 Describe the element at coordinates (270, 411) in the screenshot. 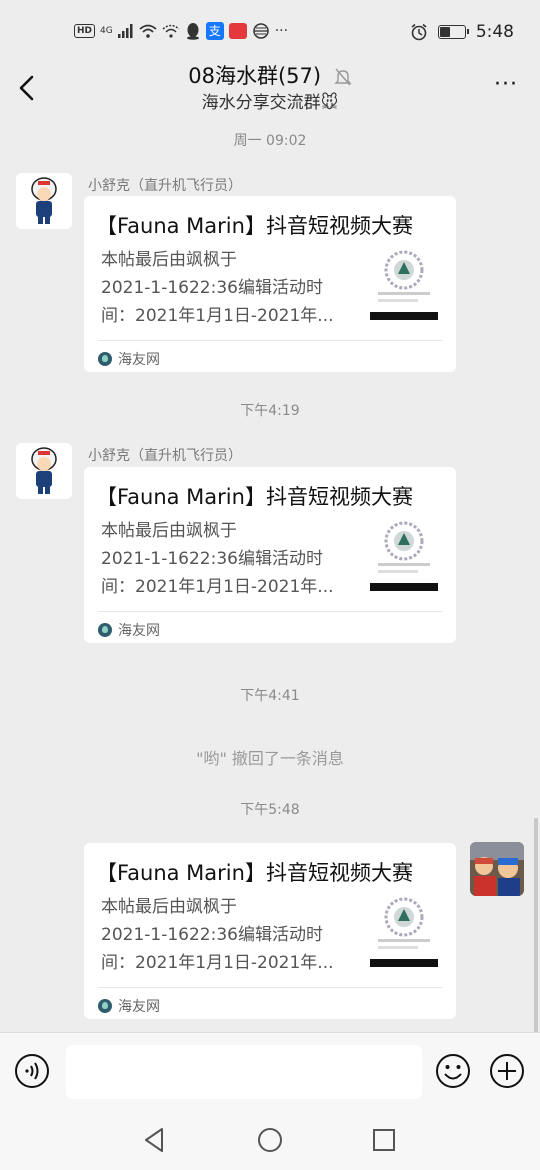

I see `message-timestamp: 下午4:19` at that location.